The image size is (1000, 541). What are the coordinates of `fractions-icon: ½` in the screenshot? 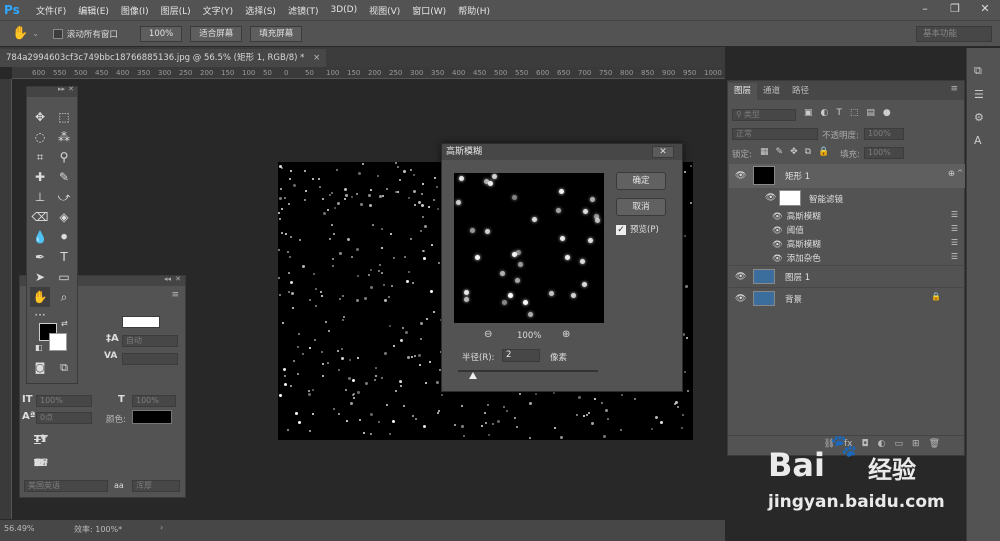 It's located at (39, 463).